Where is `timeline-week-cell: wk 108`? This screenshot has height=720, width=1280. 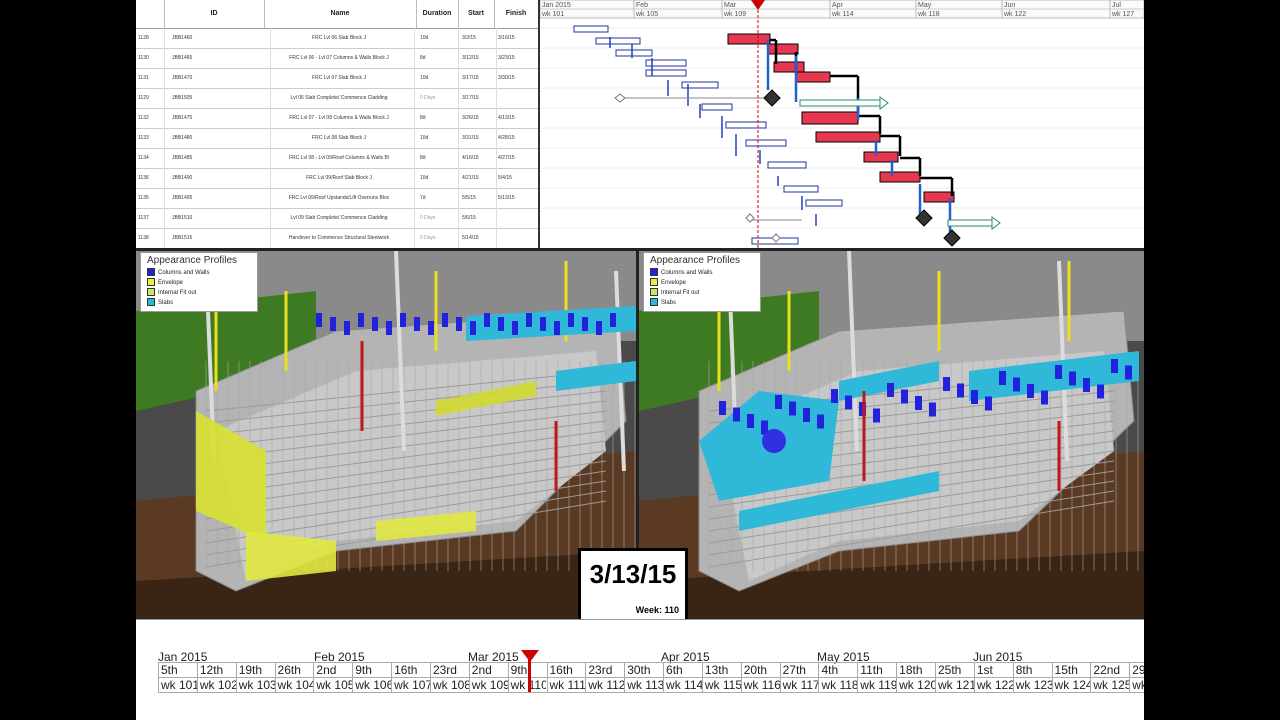 timeline-week-cell: wk 108 is located at coordinates (449, 685).